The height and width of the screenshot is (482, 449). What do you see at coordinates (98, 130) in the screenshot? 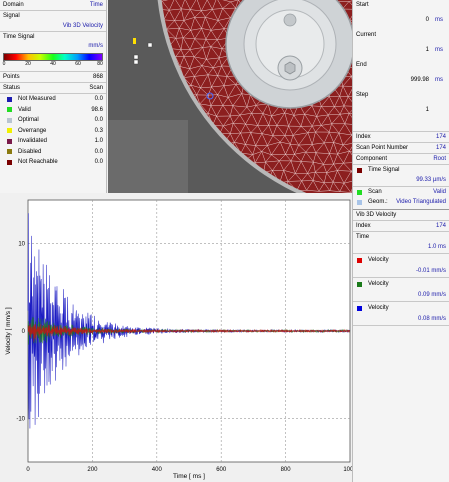
I see `status-item-value: 0.3` at bounding box center [98, 130].